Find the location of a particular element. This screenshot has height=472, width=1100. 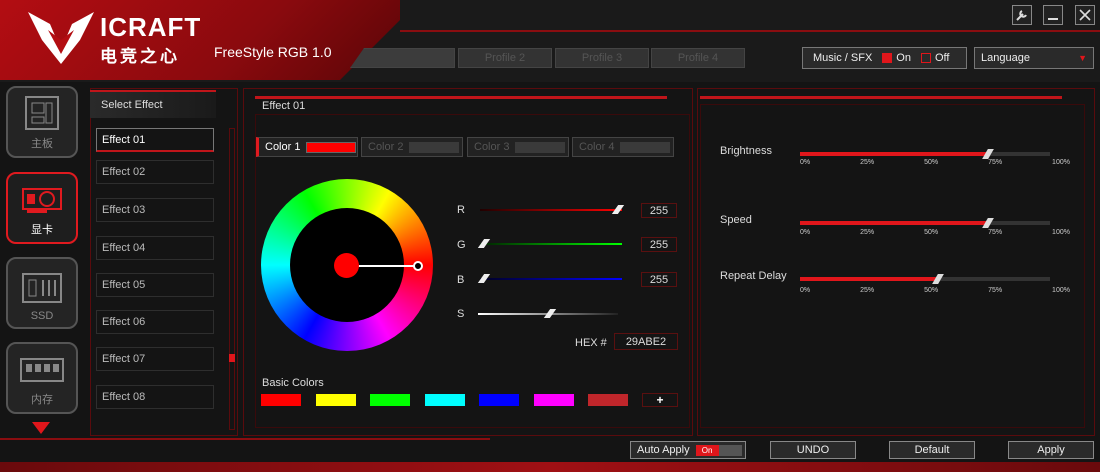

close-icon is located at coordinates (1085, 15).